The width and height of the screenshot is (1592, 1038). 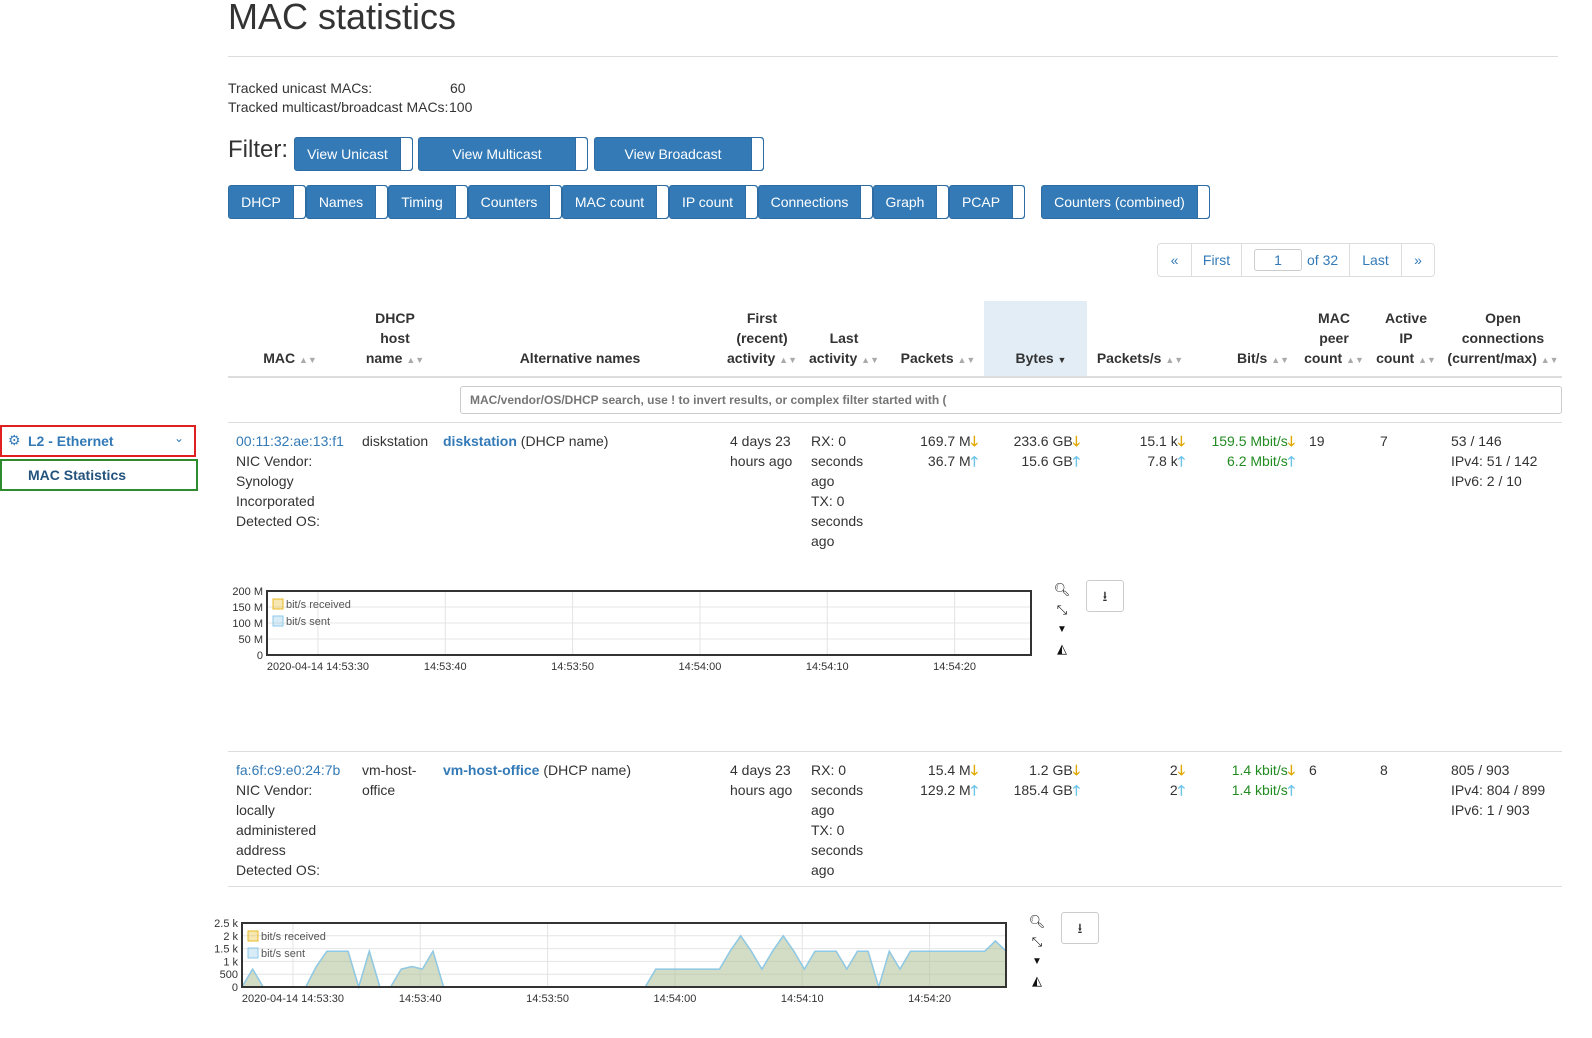 I want to click on vendor-line: Synology, so click(x=265, y=481).